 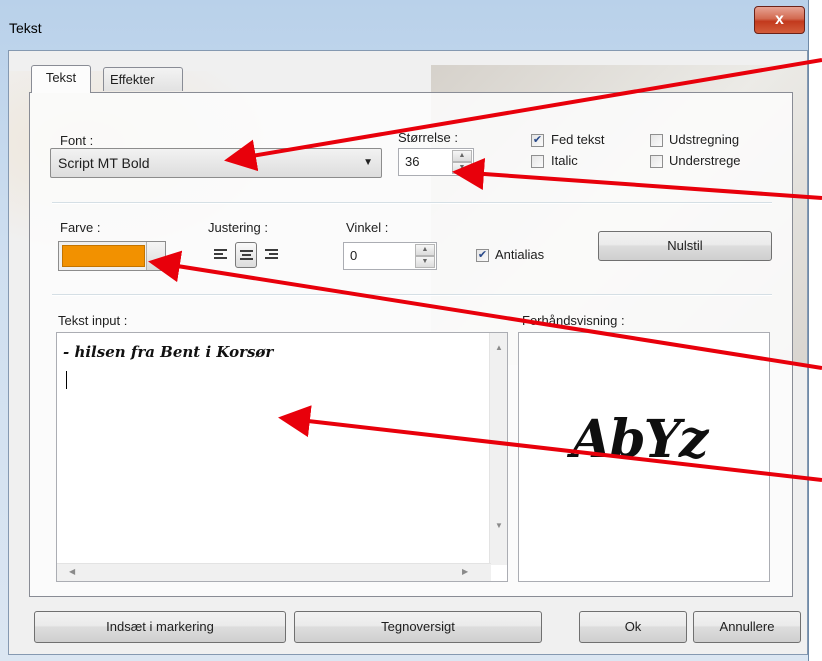 I want to click on color-dropdown-arrow, so click(x=155, y=256).